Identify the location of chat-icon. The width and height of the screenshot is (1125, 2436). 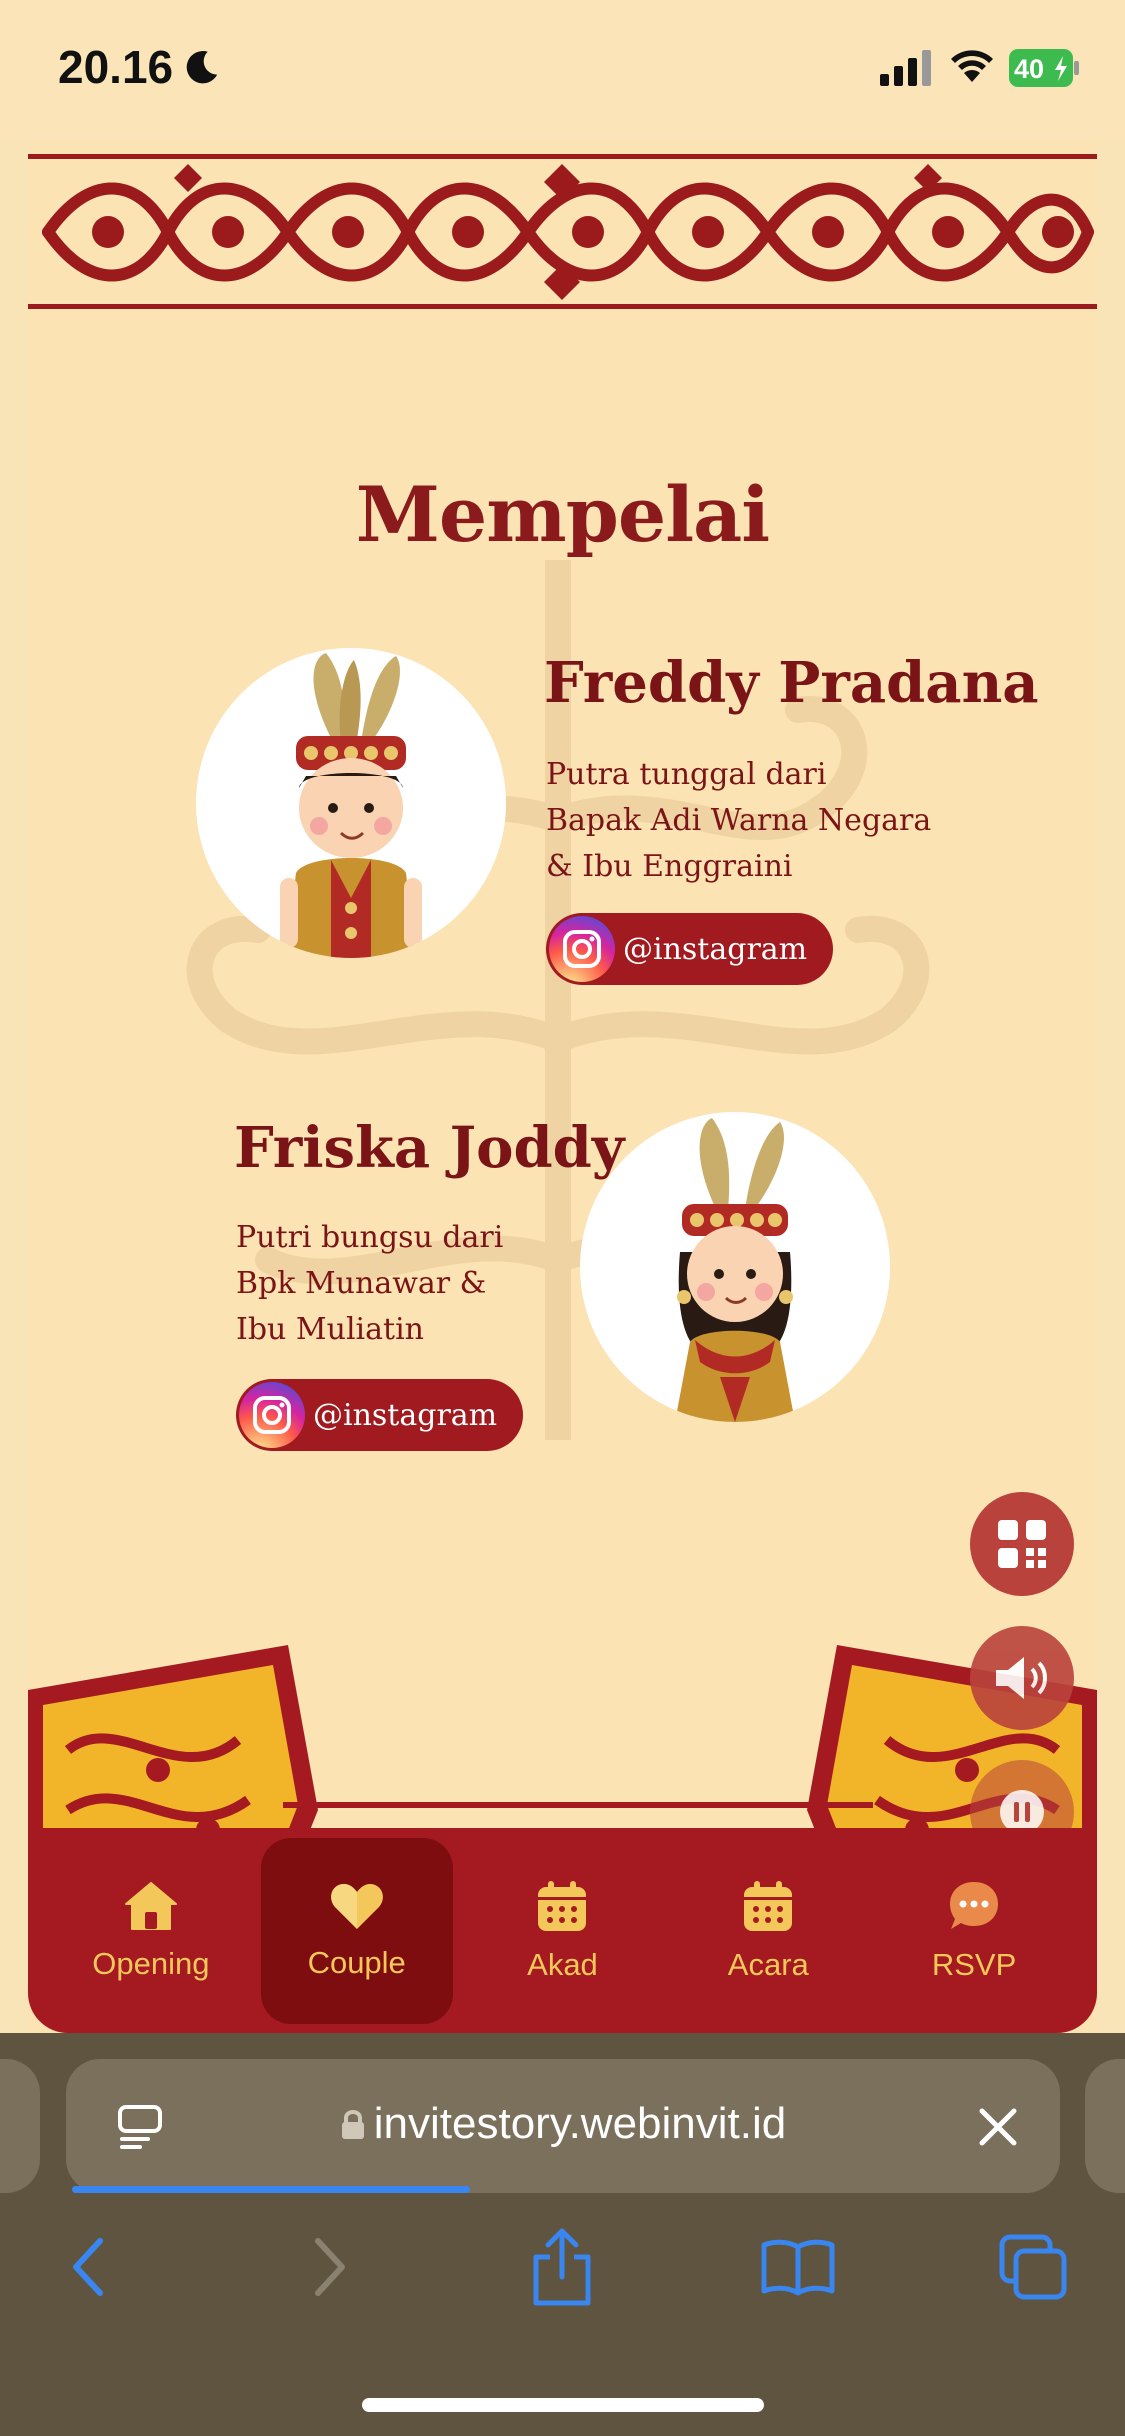
(974, 1905).